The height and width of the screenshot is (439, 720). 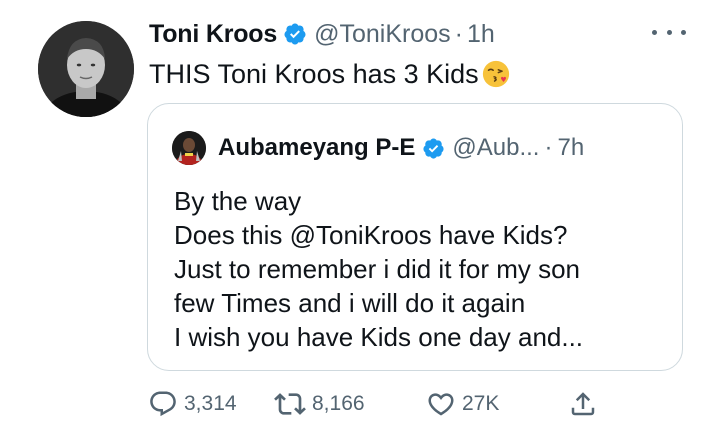 What do you see at coordinates (350, 303) in the screenshot?
I see `quoted-text-line: few Times and i will do it again` at bounding box center [350, 303].